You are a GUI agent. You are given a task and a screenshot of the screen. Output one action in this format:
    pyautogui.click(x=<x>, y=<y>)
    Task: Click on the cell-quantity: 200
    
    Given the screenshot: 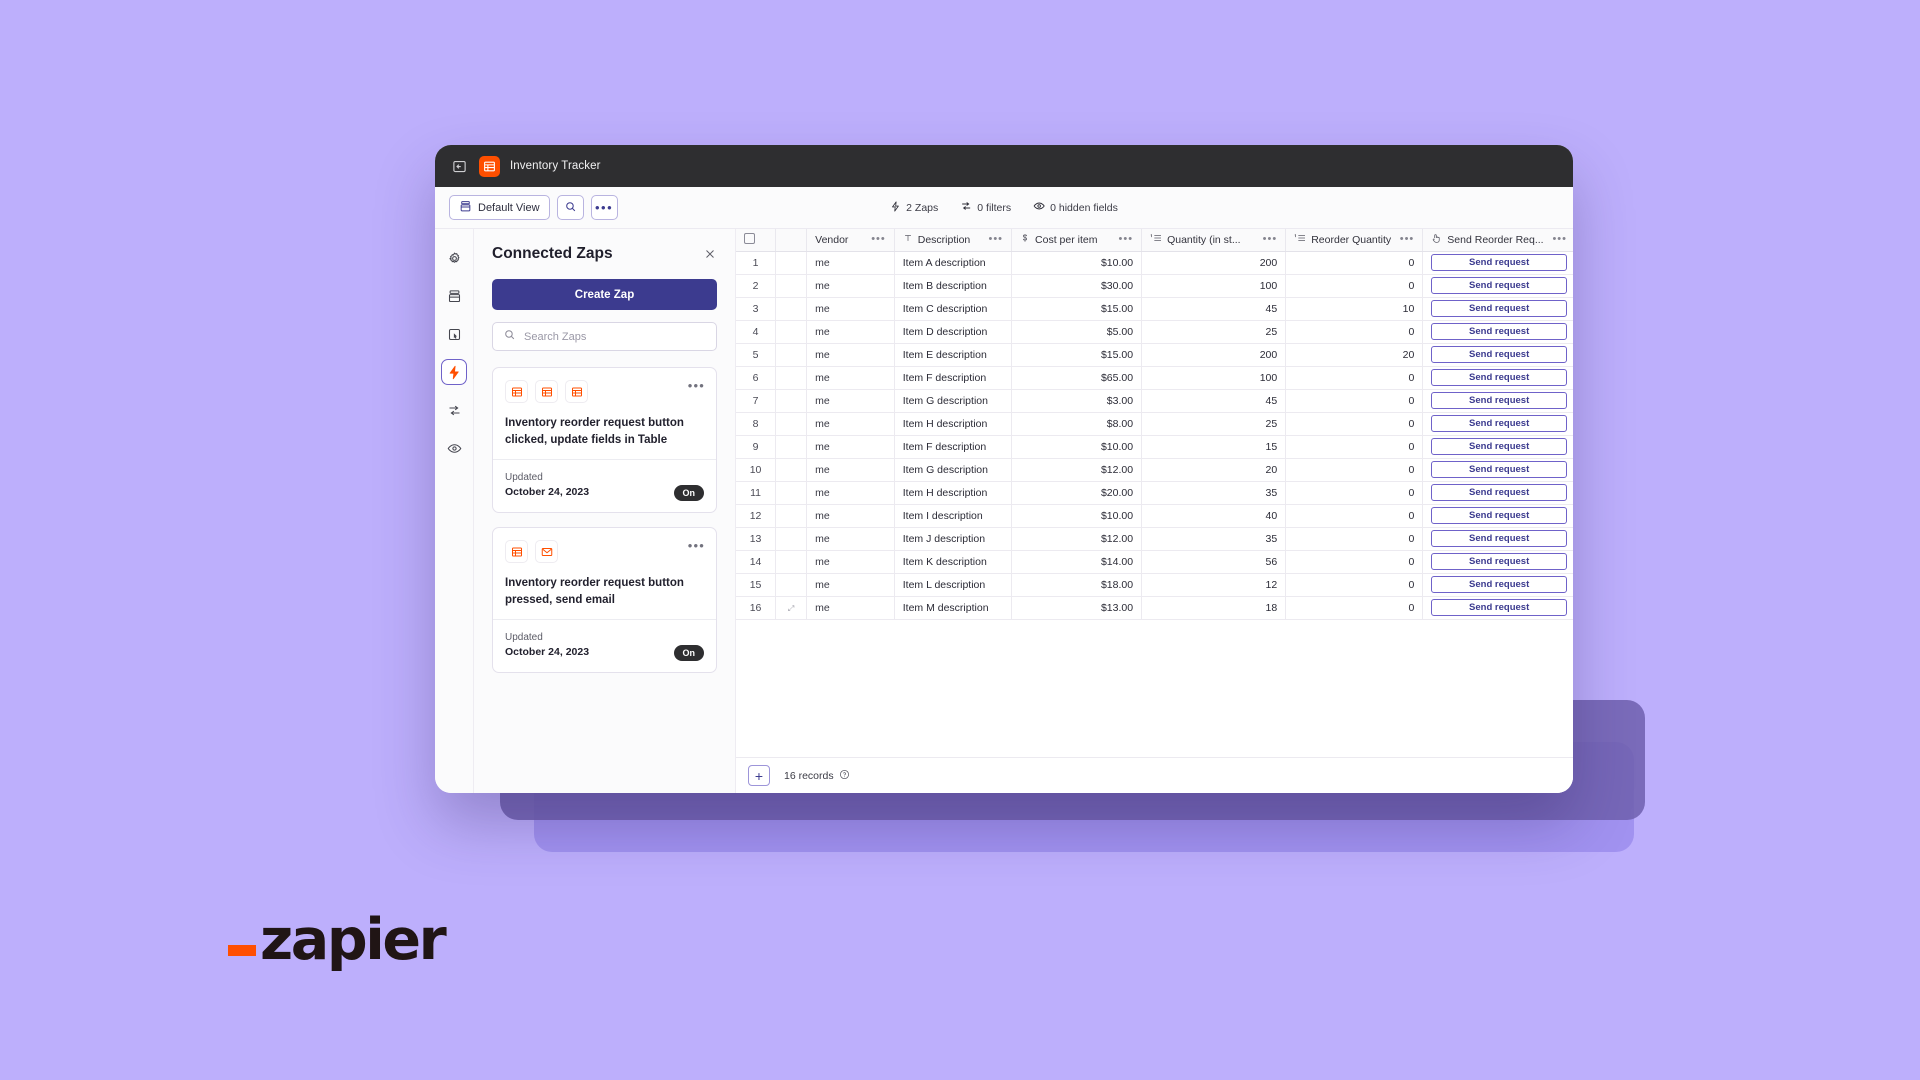 What is the action you would take?
    pyautogui.click(x=1214, y=355)
    